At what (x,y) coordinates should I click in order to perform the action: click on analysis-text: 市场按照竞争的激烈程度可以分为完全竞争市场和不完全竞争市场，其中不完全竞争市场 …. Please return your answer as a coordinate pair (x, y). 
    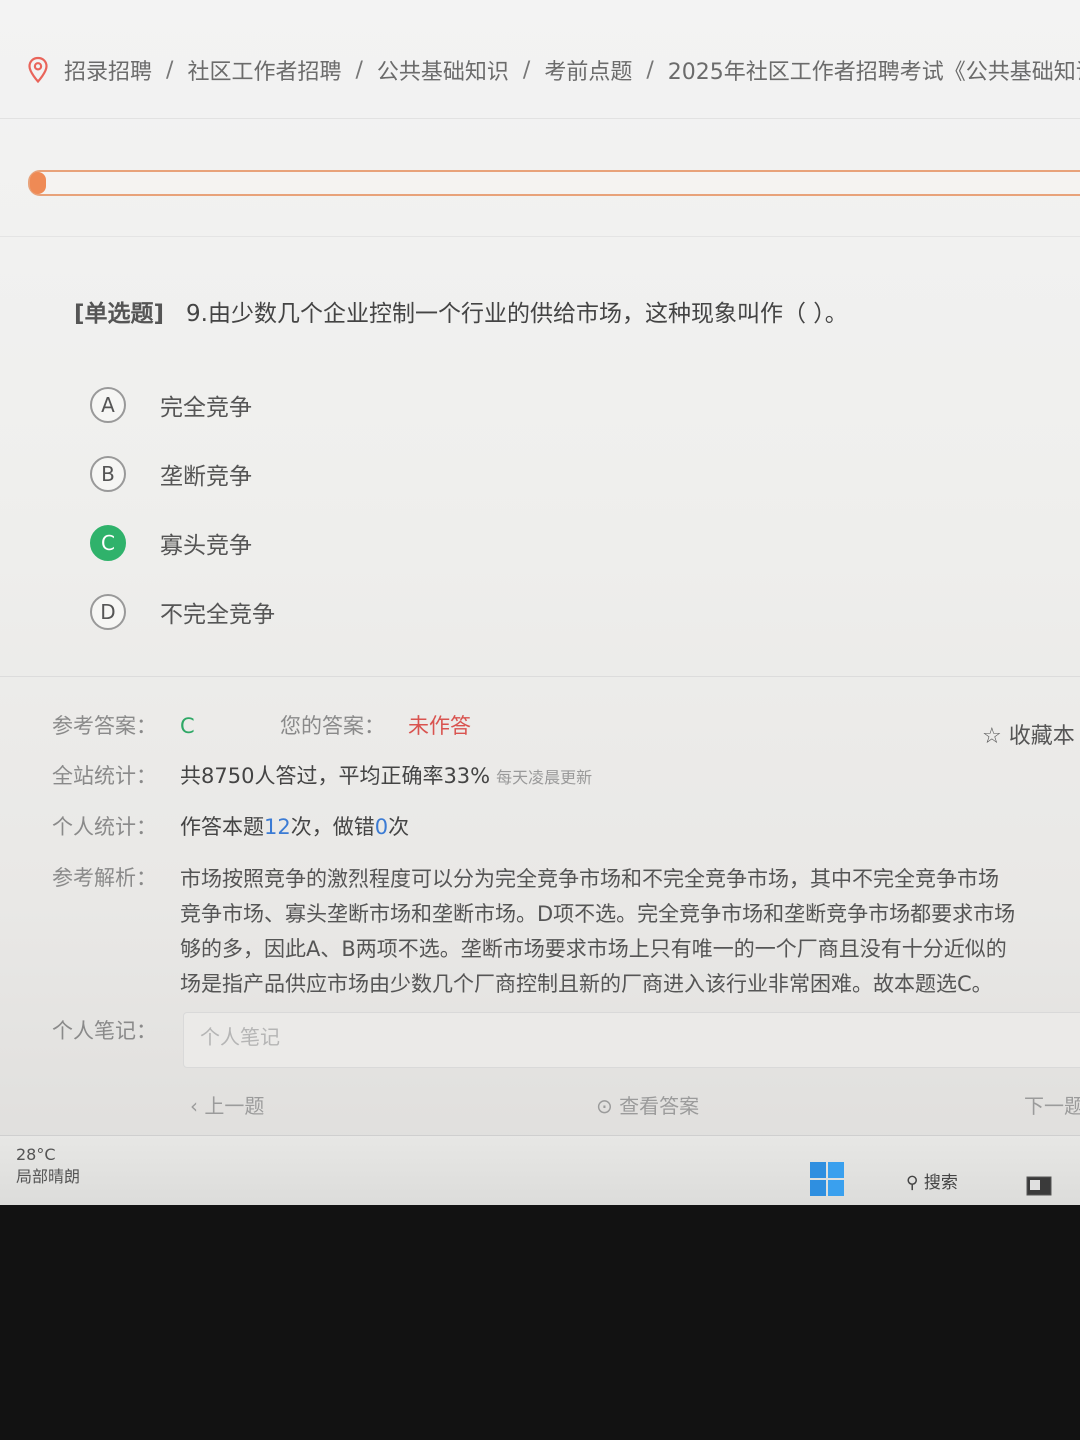
    Looking at the image, I should click on (630, 932).